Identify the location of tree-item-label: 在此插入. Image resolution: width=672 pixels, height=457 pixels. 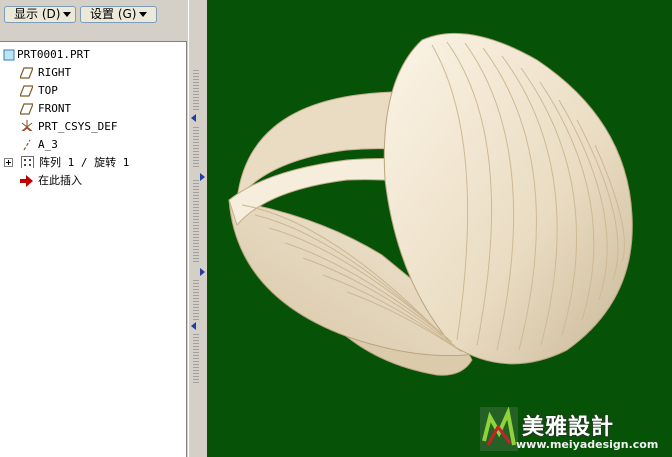
(60, 180).